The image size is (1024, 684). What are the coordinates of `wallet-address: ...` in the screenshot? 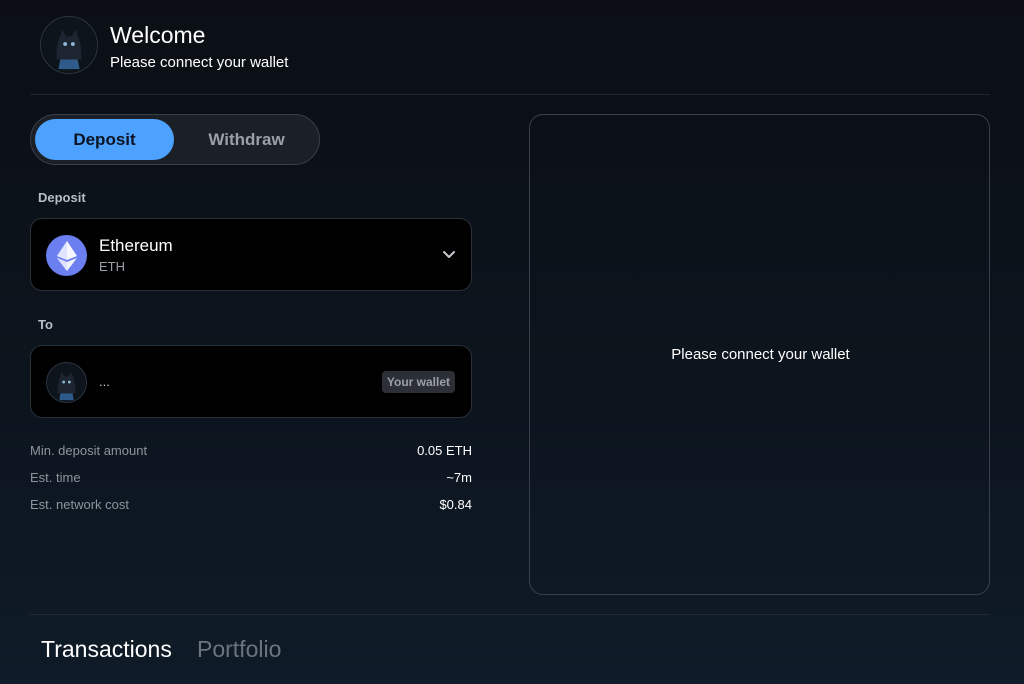 It's located at (104, 381).